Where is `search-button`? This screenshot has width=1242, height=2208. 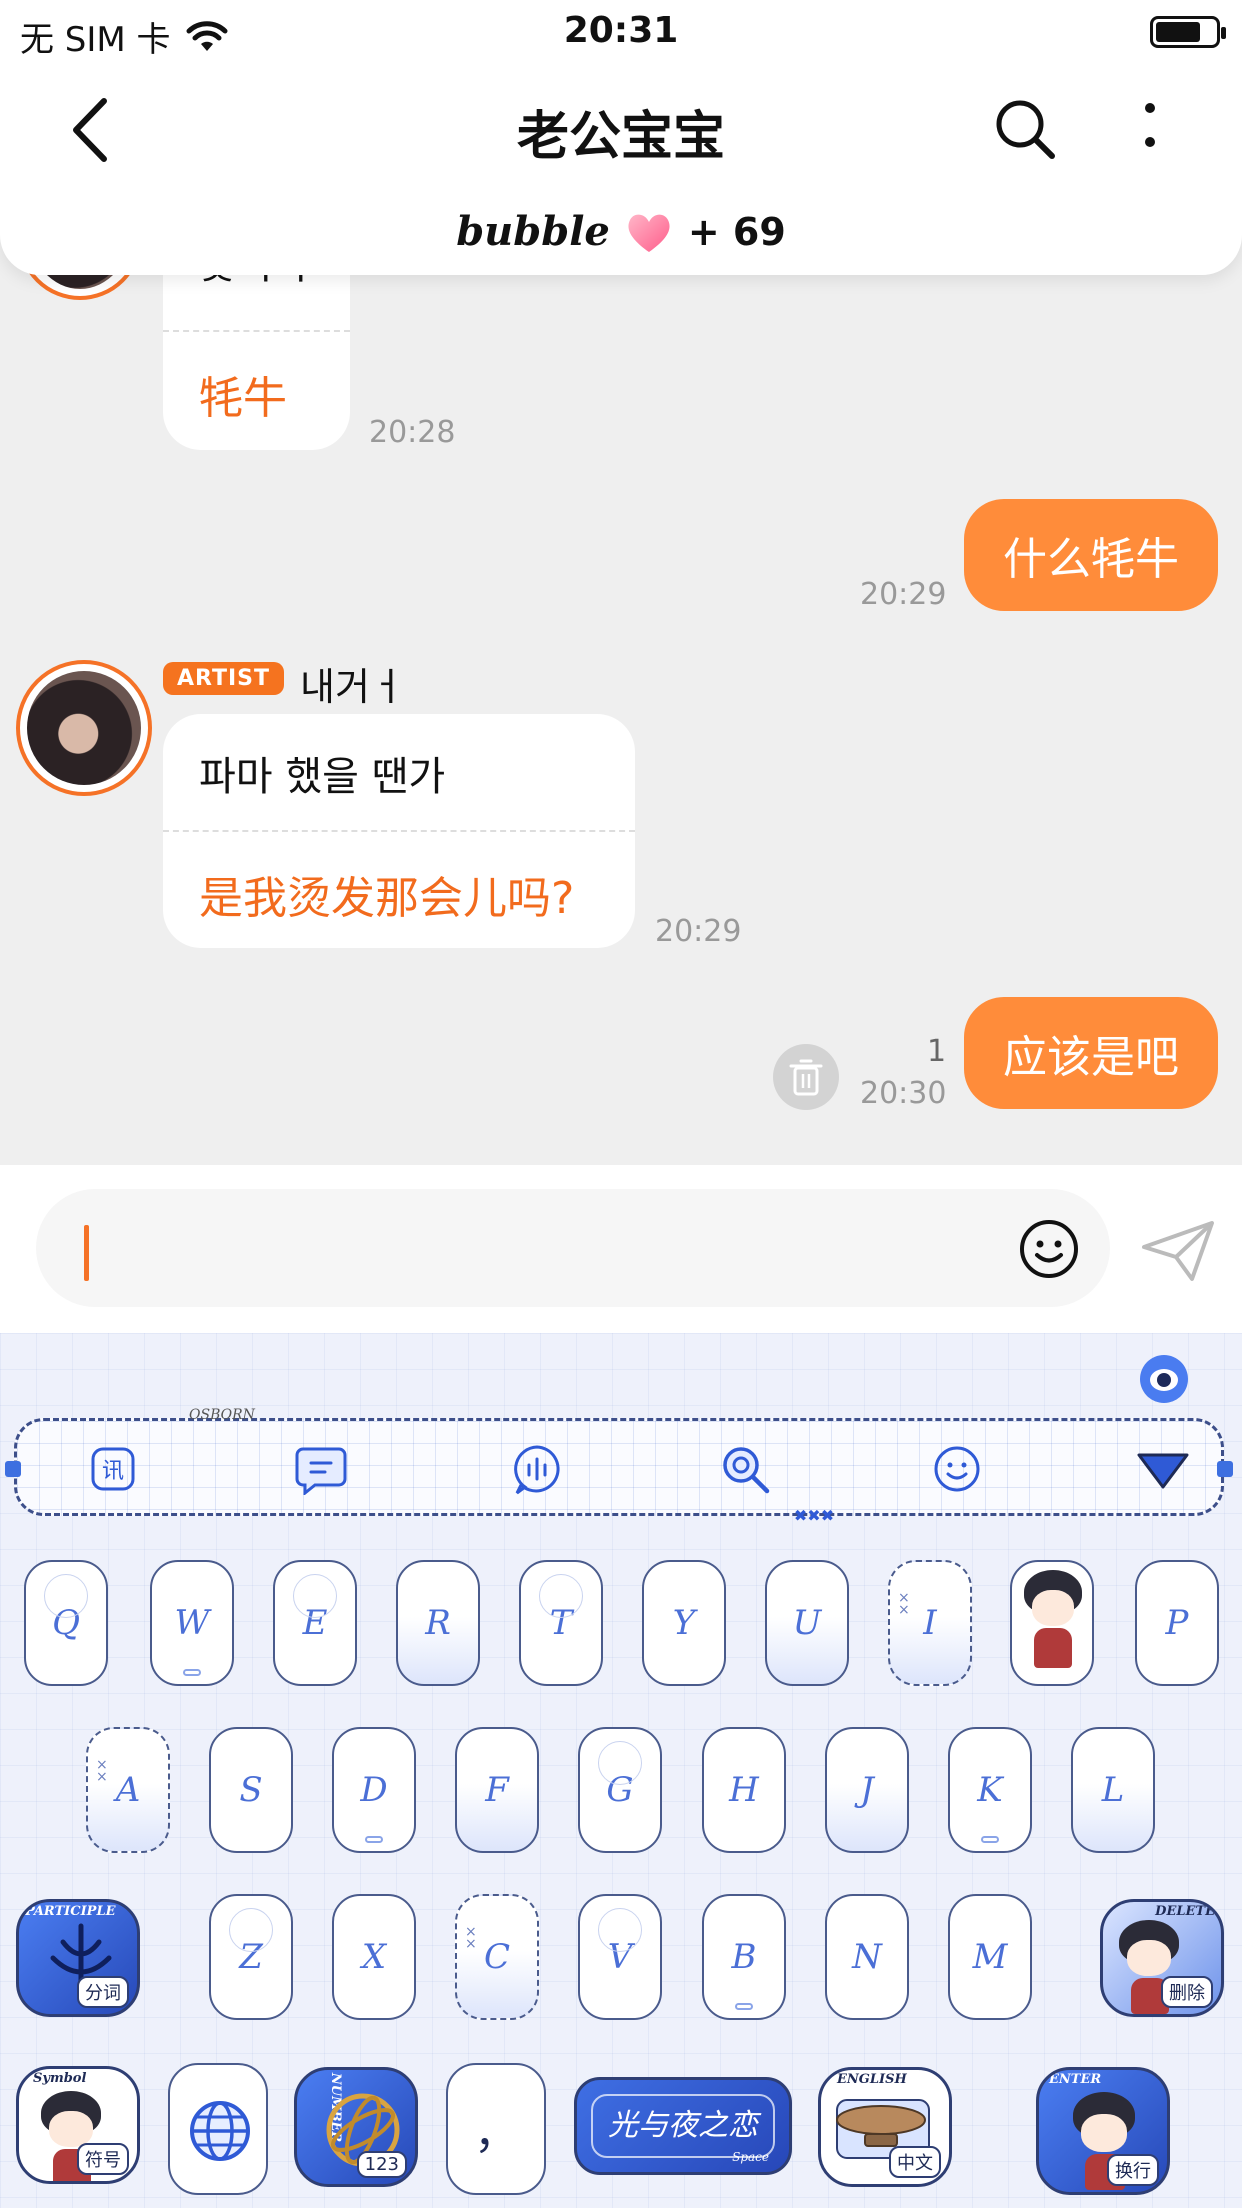
search-button is located at coordinates (1025, 129).